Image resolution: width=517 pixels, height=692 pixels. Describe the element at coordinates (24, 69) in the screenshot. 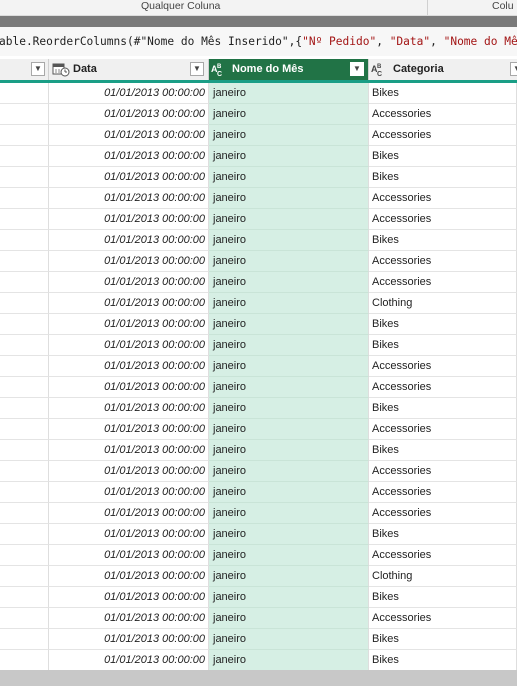

I see `column-header-pedido: ▼` at that location.